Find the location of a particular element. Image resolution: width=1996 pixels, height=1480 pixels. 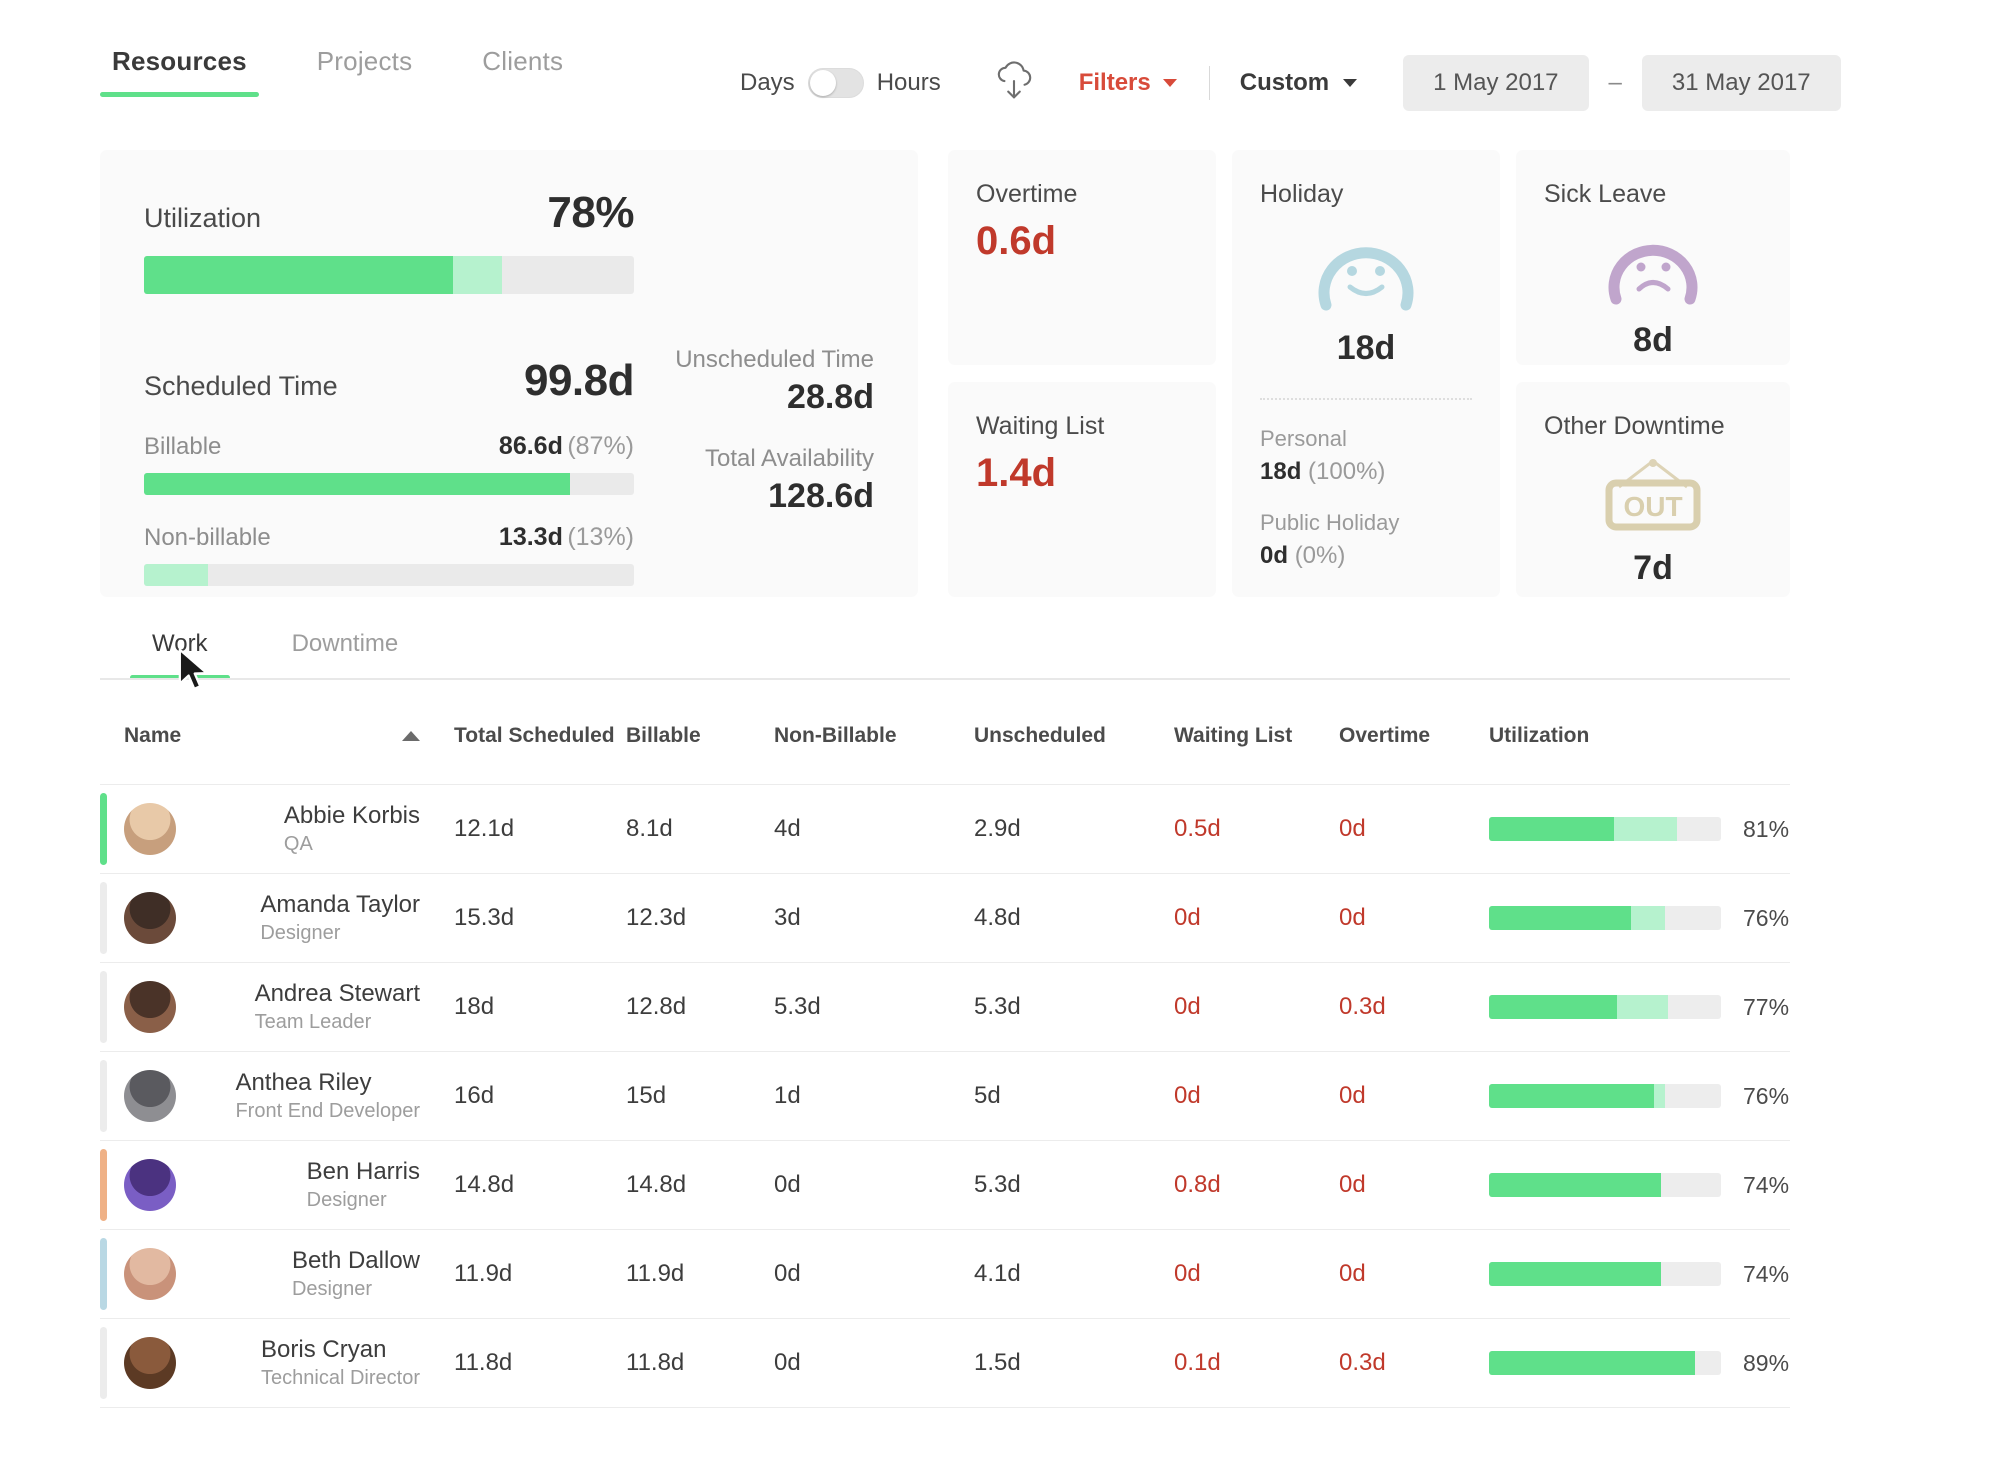

cell-non-billable: 5.3d is located at coordinates (797, 1006).